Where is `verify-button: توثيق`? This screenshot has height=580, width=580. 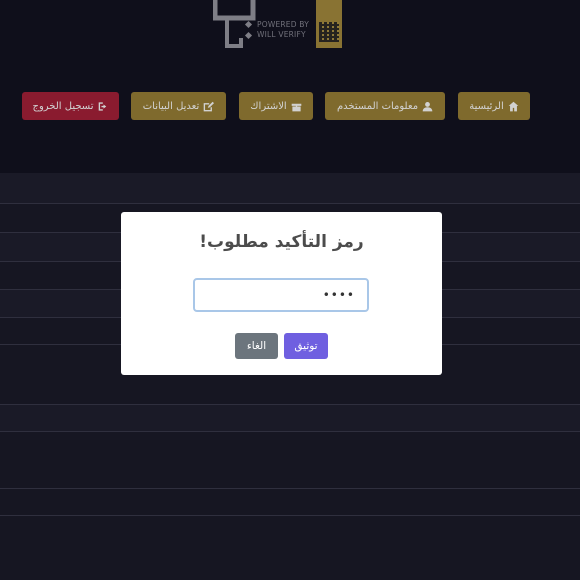
verify-button: توثيق is located at coordinates (306, 346).